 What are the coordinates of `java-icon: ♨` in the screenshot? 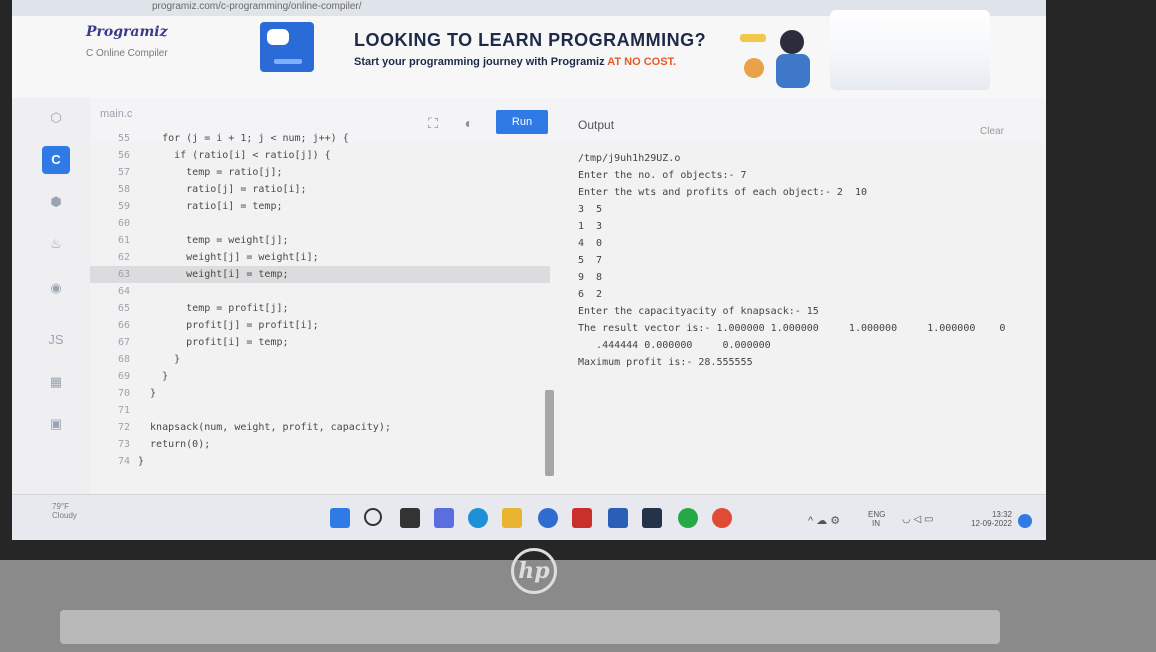 It's located at (56, 244).